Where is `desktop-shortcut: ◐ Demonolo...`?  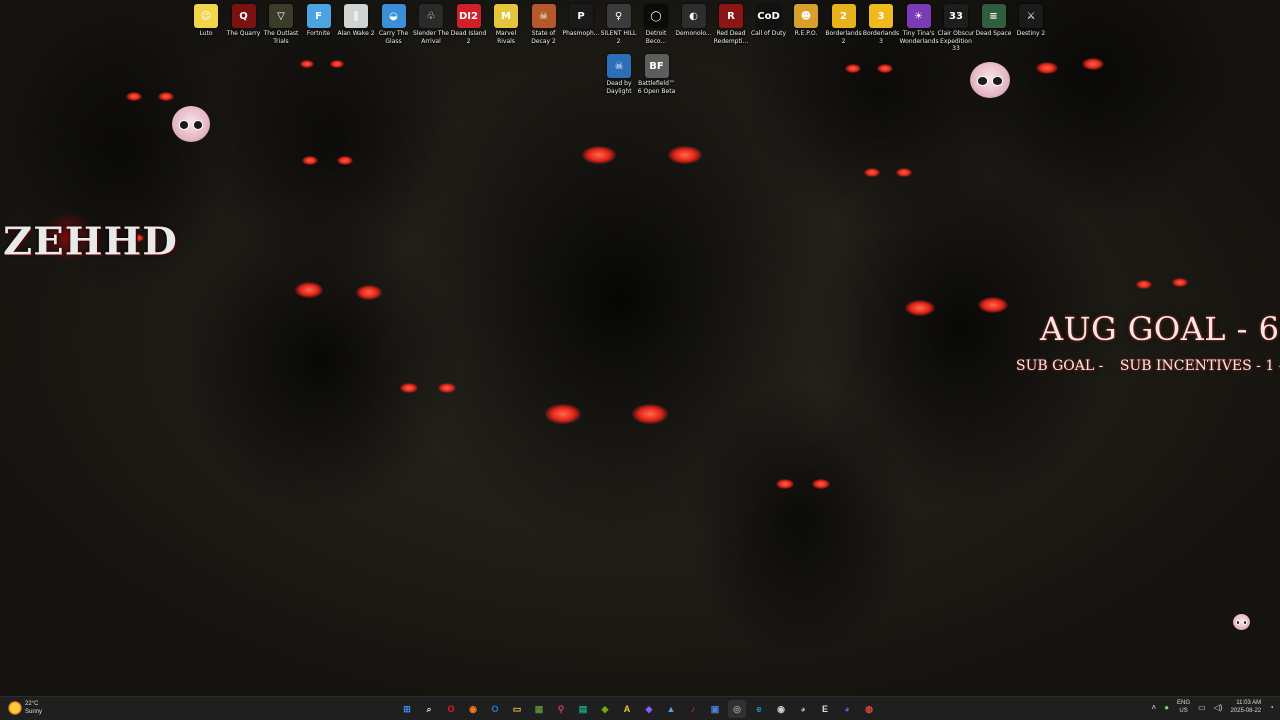 desktop-shortcut: ◐ Demonolo... is located at coordinates (694, 21).